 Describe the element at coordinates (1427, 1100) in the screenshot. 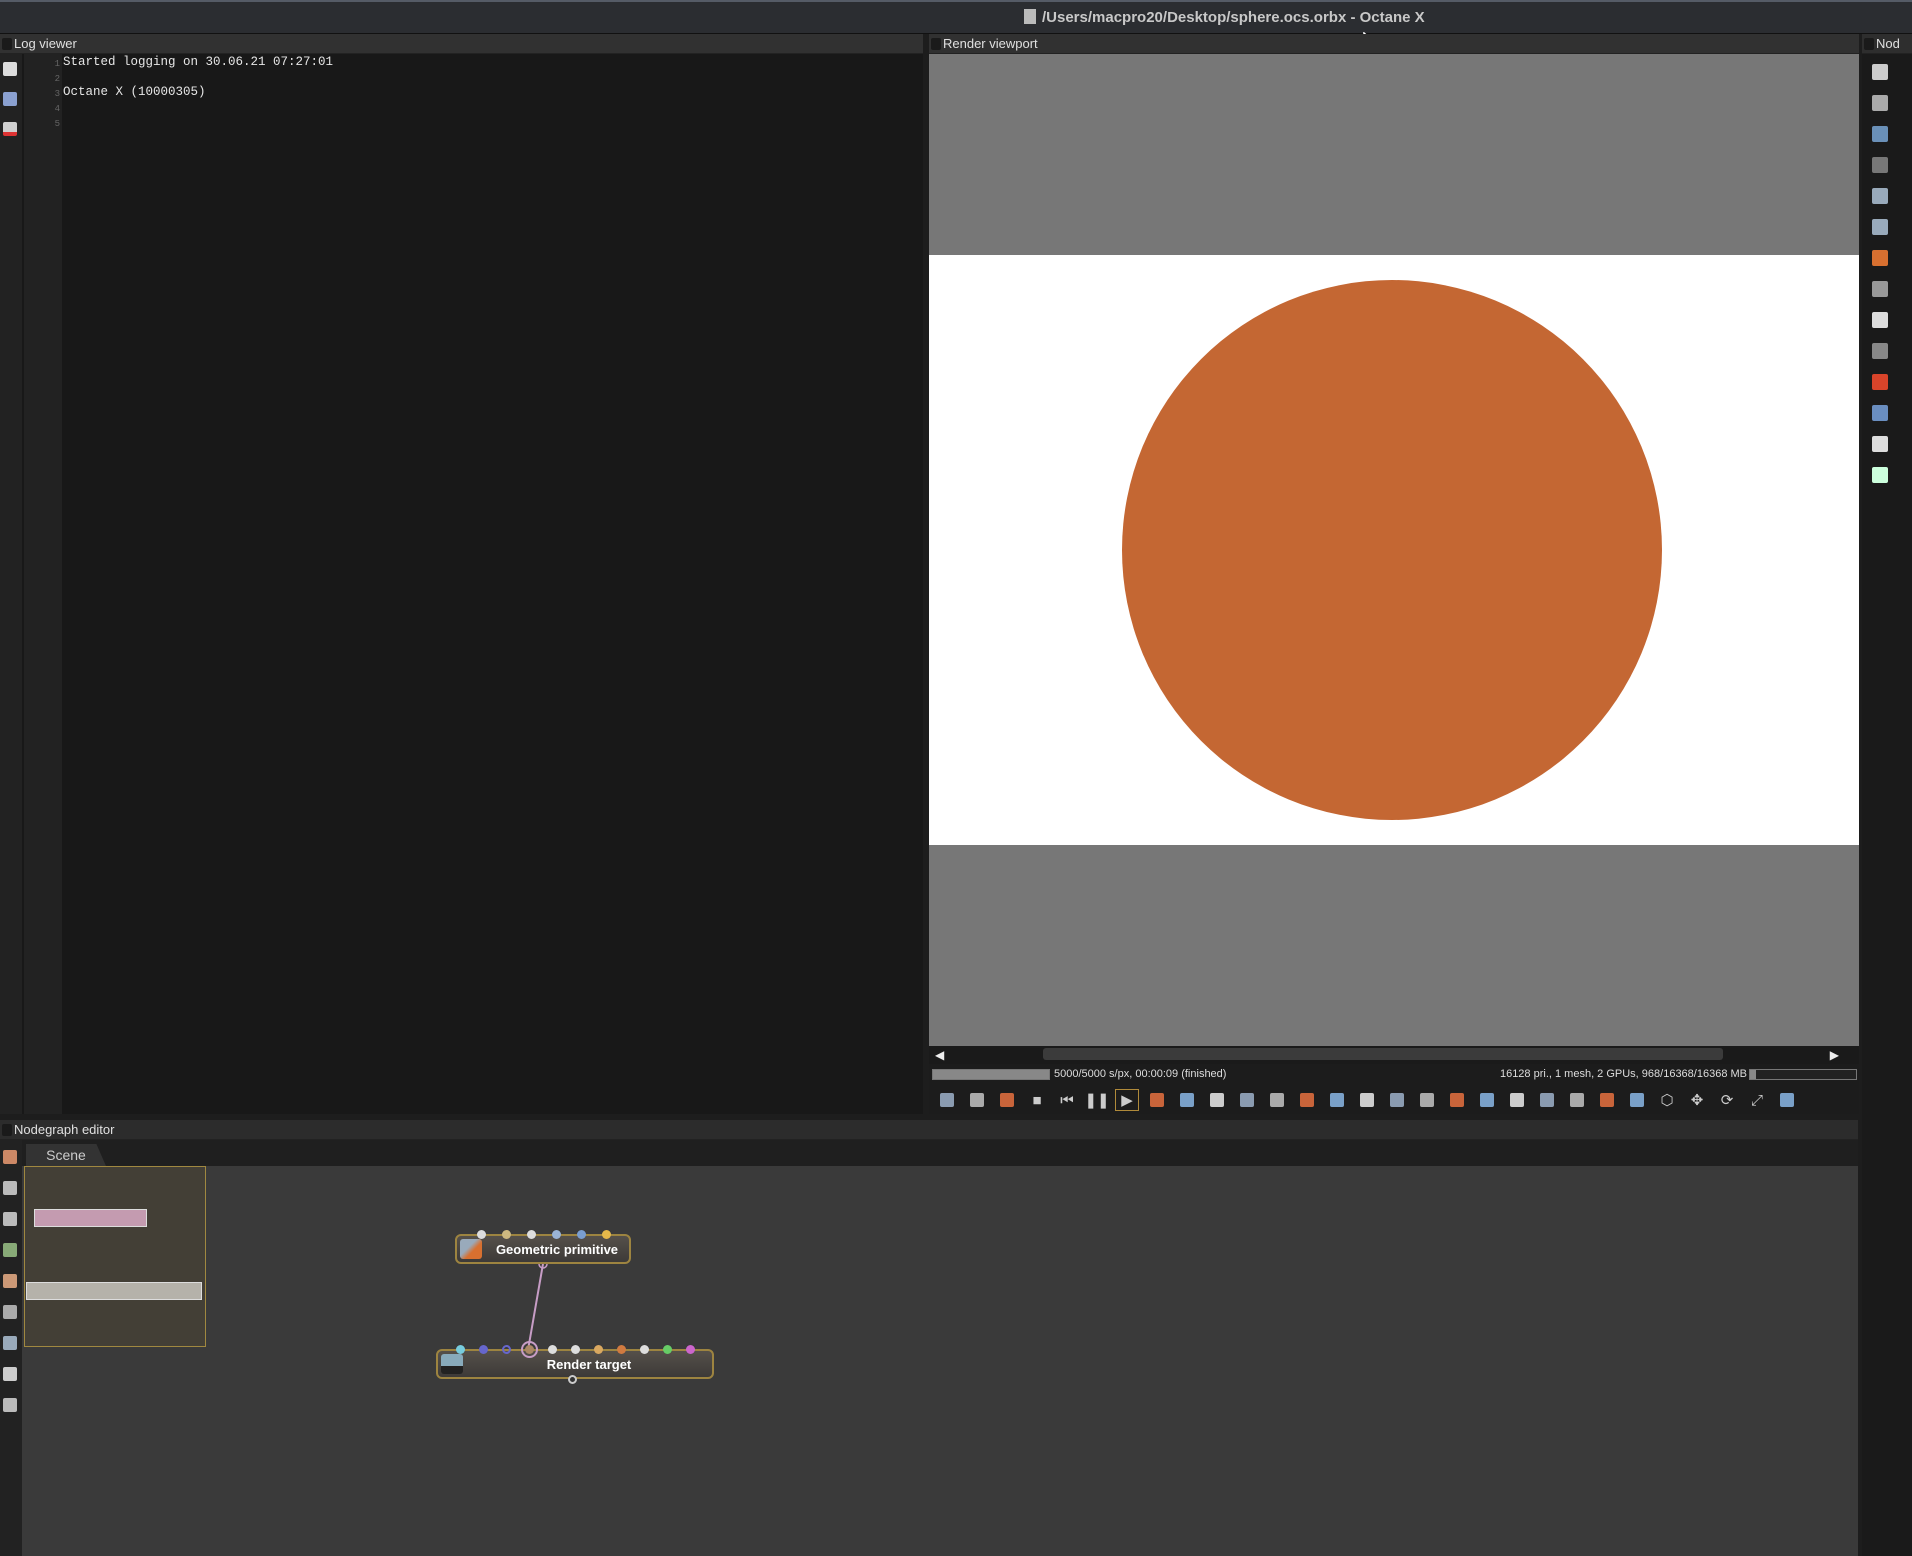

I see `clay-mode-icon` at that location.